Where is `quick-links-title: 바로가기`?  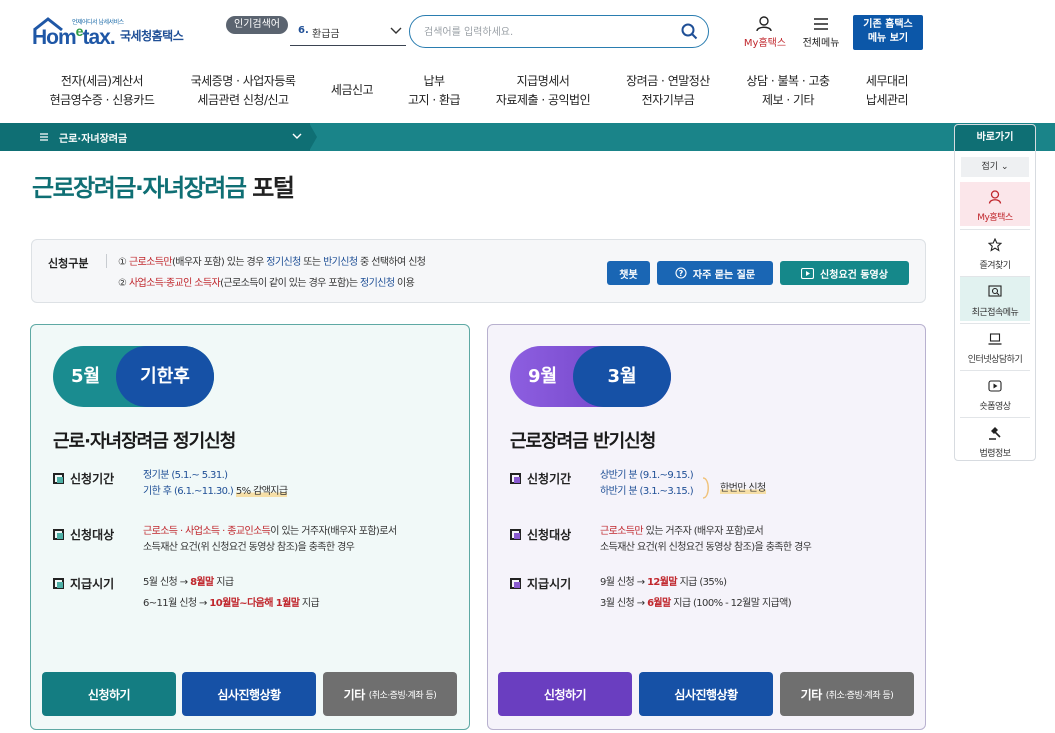
quick-links-title: 바로가기 is located at coordinates (995, 138).